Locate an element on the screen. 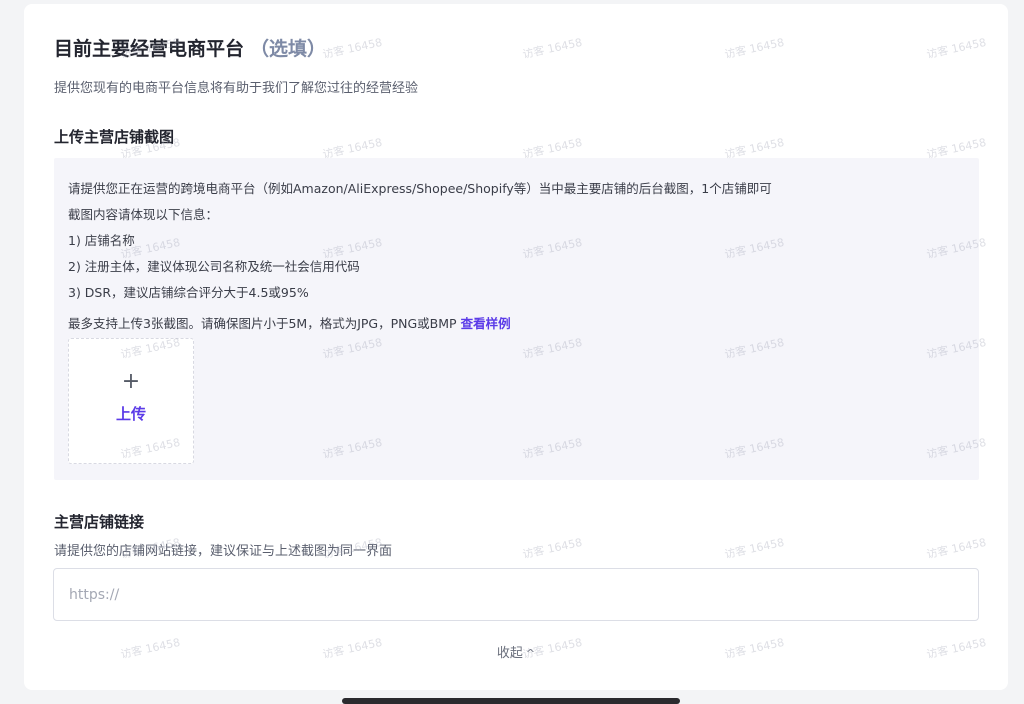  store-link-description: 请提供您的店铺网站链接，建议保证与上述截图为同一界面 is located at coordinates (223, 551).